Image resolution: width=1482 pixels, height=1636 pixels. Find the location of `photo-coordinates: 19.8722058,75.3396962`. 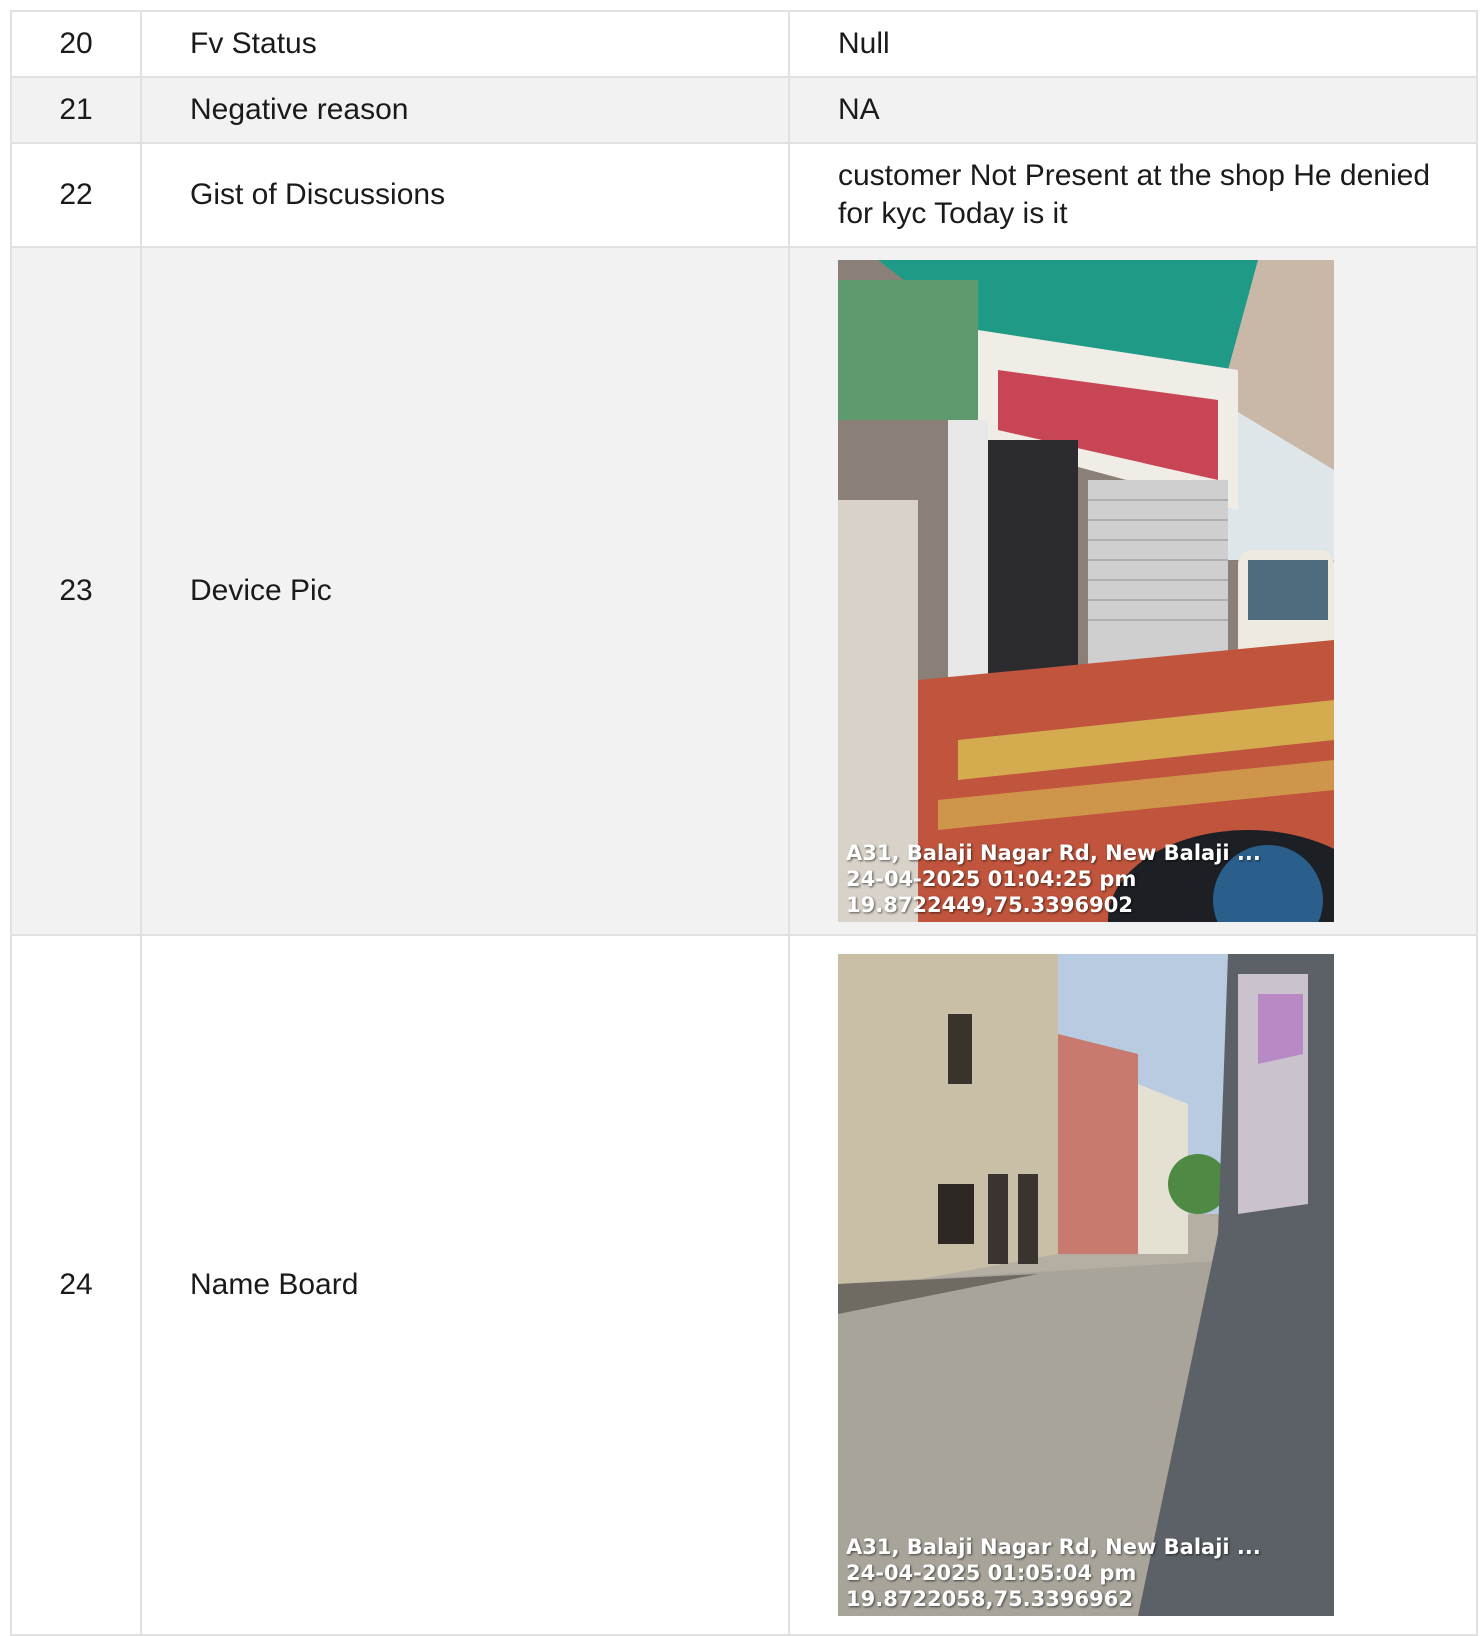

photo-coordinates: 19.8722058,75.3396962 is located at coordinates (989, 1599).